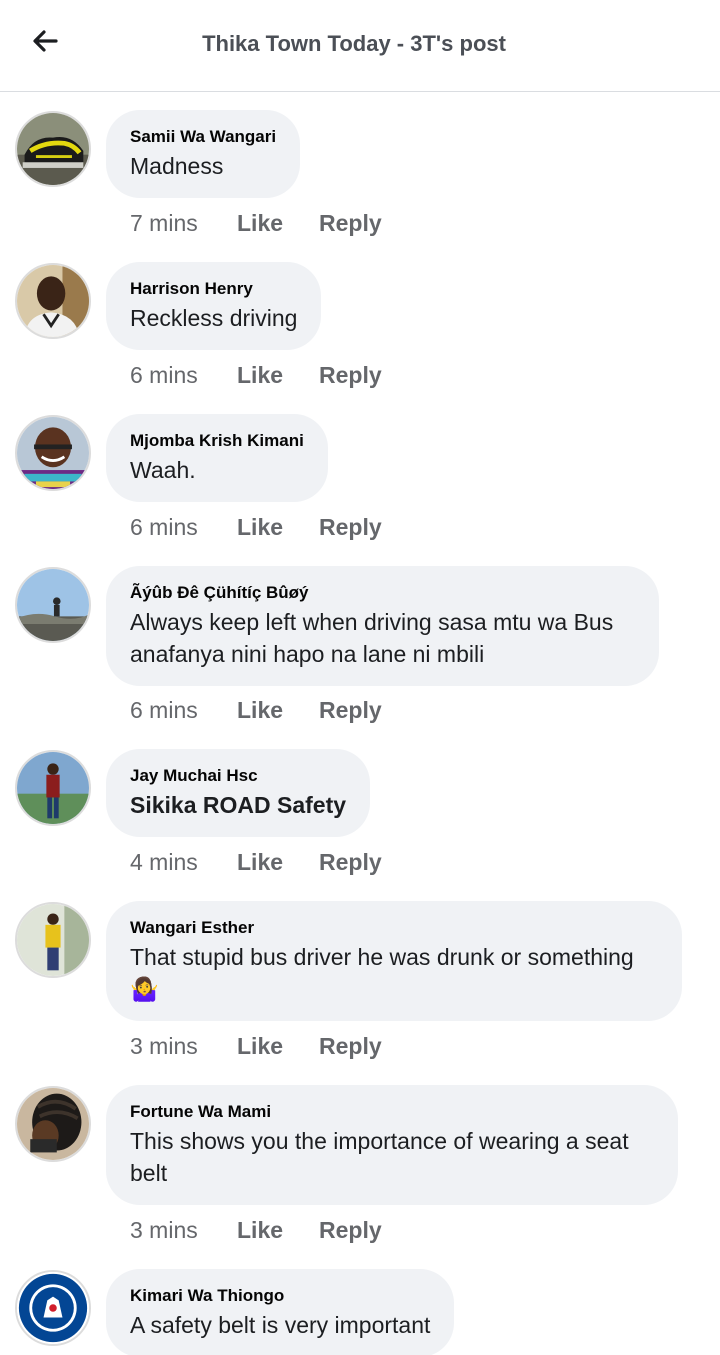 Image resolution: width=720 pixels, height=1355 pixels. Describe the element at coordinates (280, 1296) in the screenshot. I see `comment-author: Kimari Wa Thiongo` at that location.